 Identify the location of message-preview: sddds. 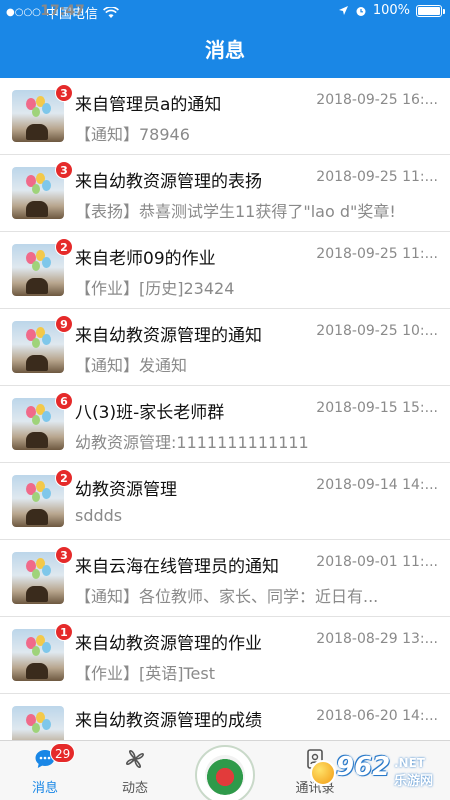
(99, 515).